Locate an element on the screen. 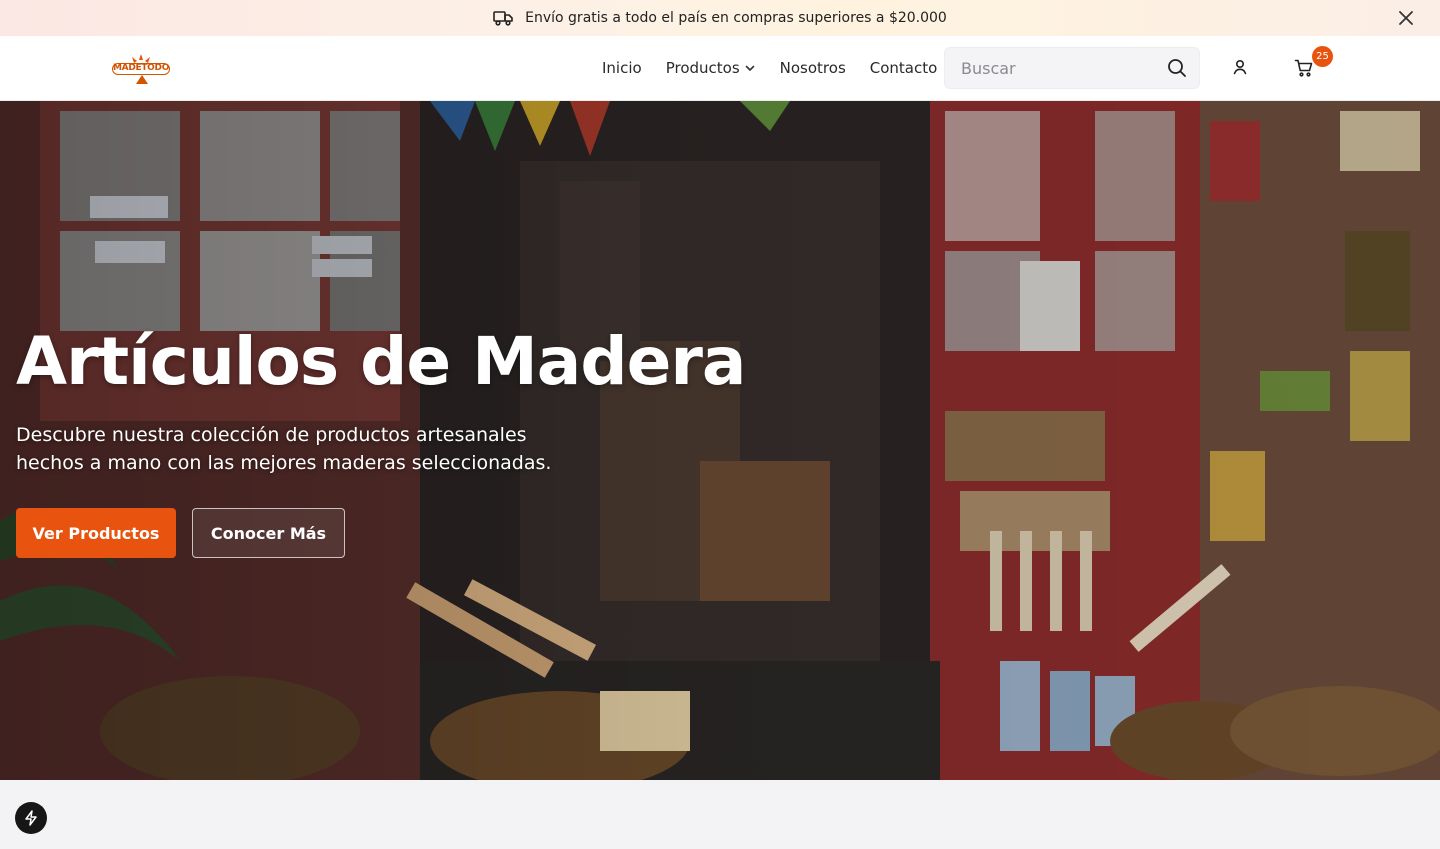 This screenshot has width=1440, height=849. user-icon is located at coordinates (1240, 67).